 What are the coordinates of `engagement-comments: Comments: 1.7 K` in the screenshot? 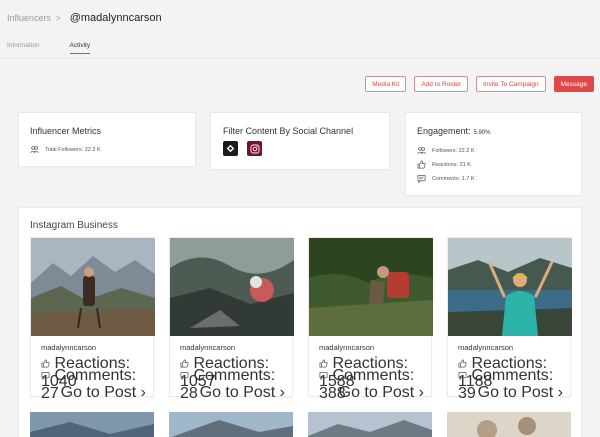 It's located at (453, 178).